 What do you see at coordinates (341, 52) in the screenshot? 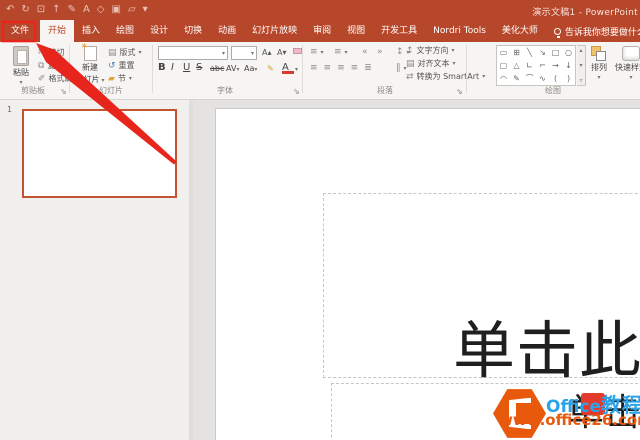
I see `numbering-button: ≡ ▾` at bounding box center [341, 52].